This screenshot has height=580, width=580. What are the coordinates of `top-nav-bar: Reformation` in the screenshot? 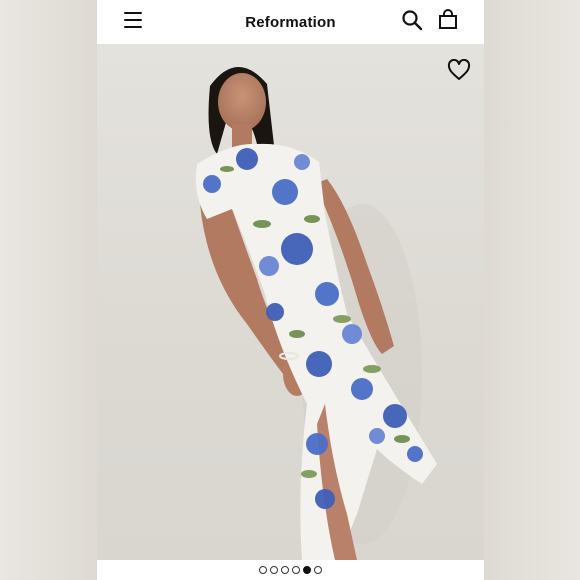 It's located at (290, 22).